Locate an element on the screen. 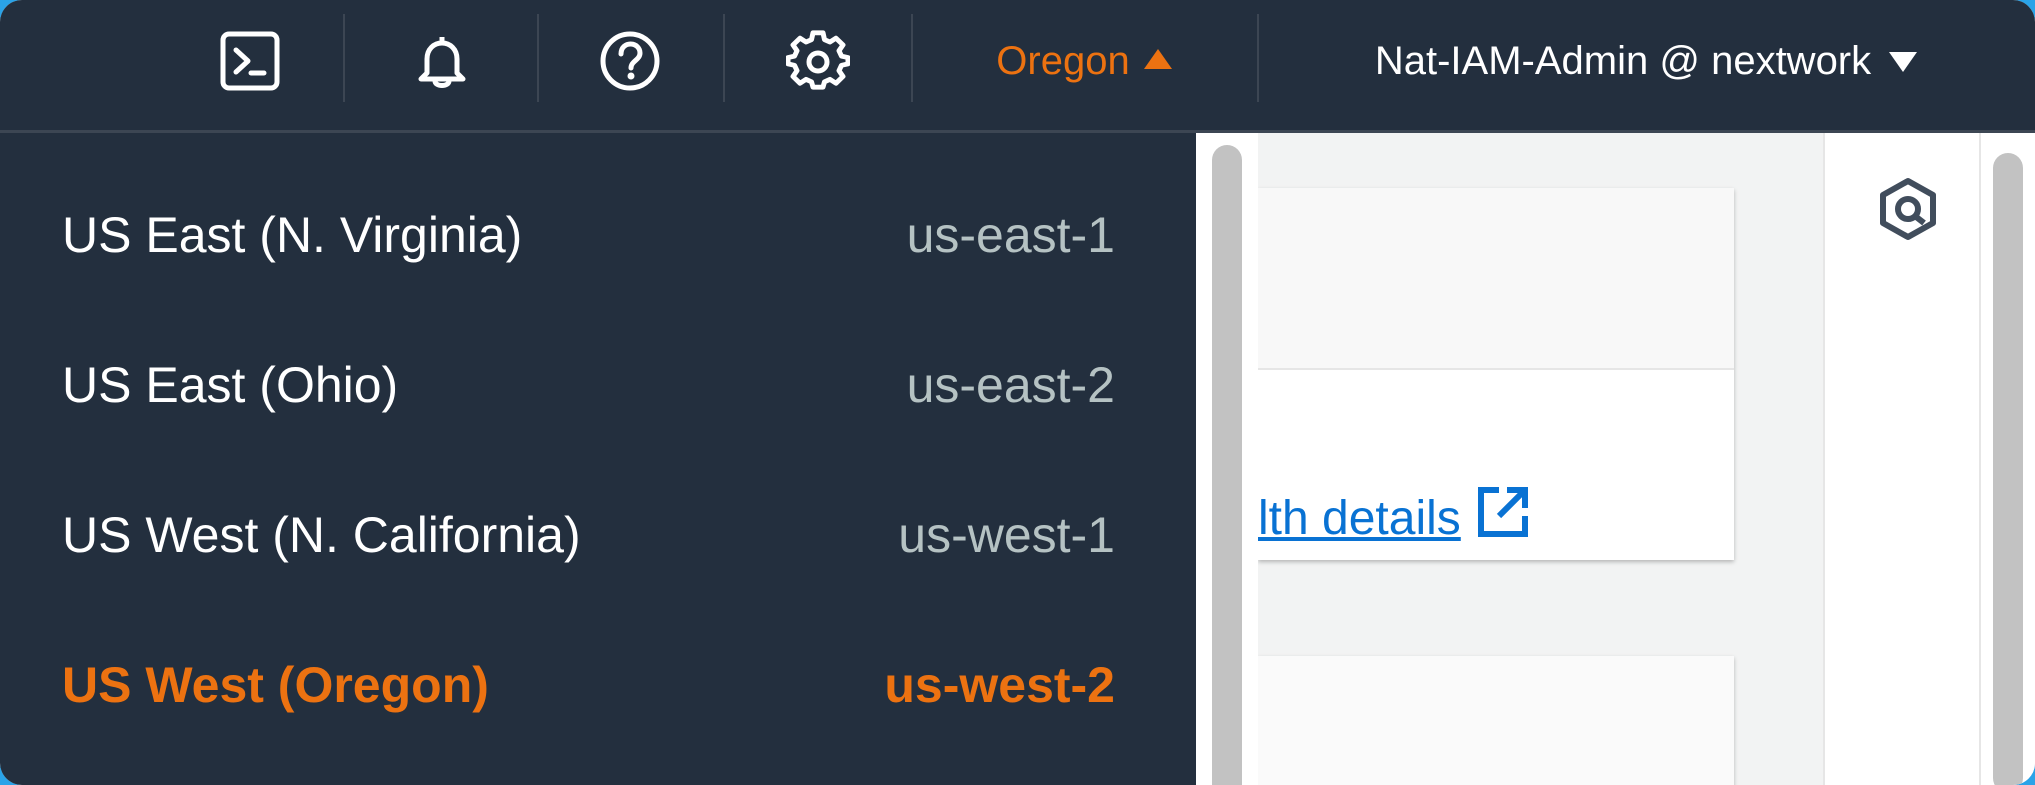  notifications-button is located at coordinates (442, 61).